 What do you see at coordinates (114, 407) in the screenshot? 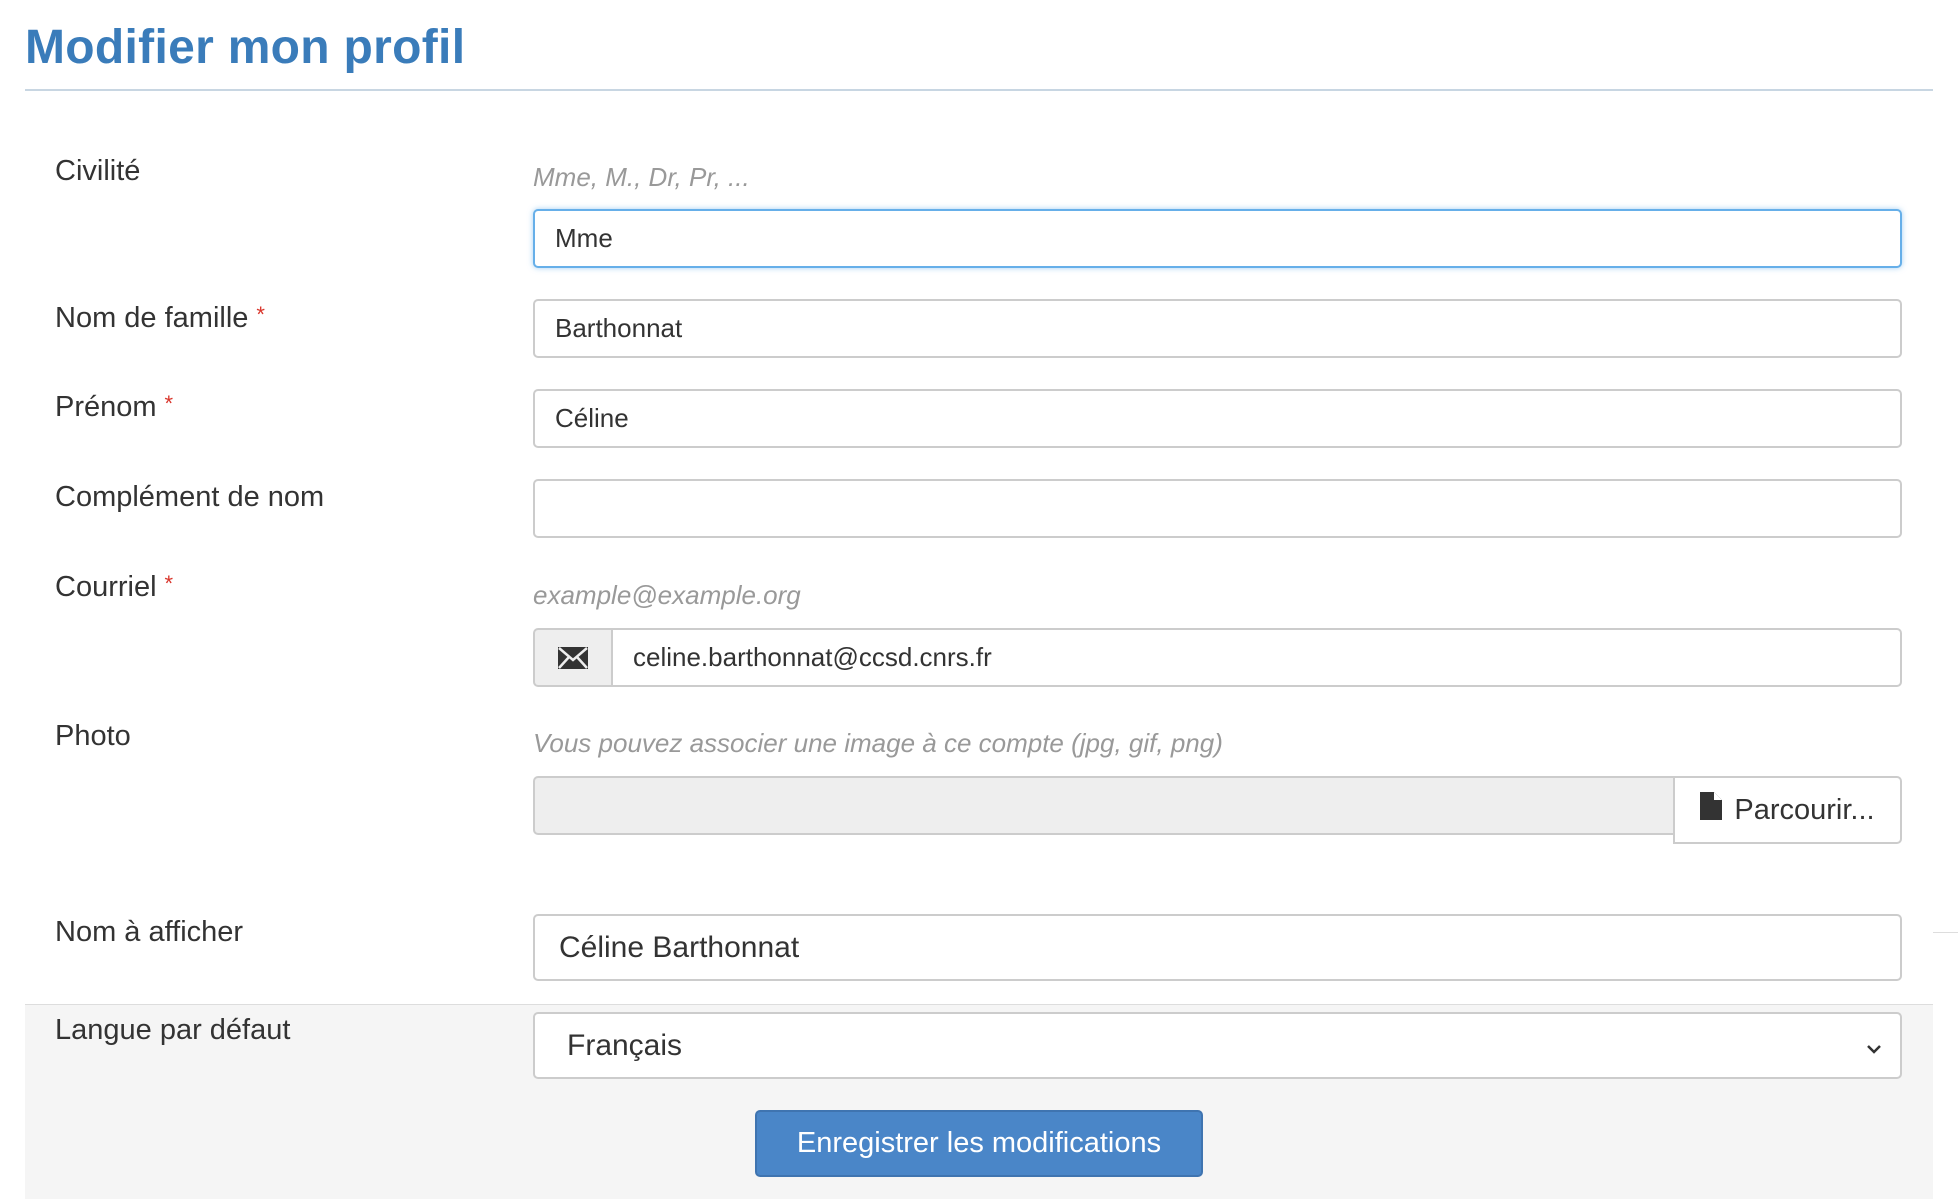
I see `prenom-label: Prénom *` at bounding box center [114, 407].